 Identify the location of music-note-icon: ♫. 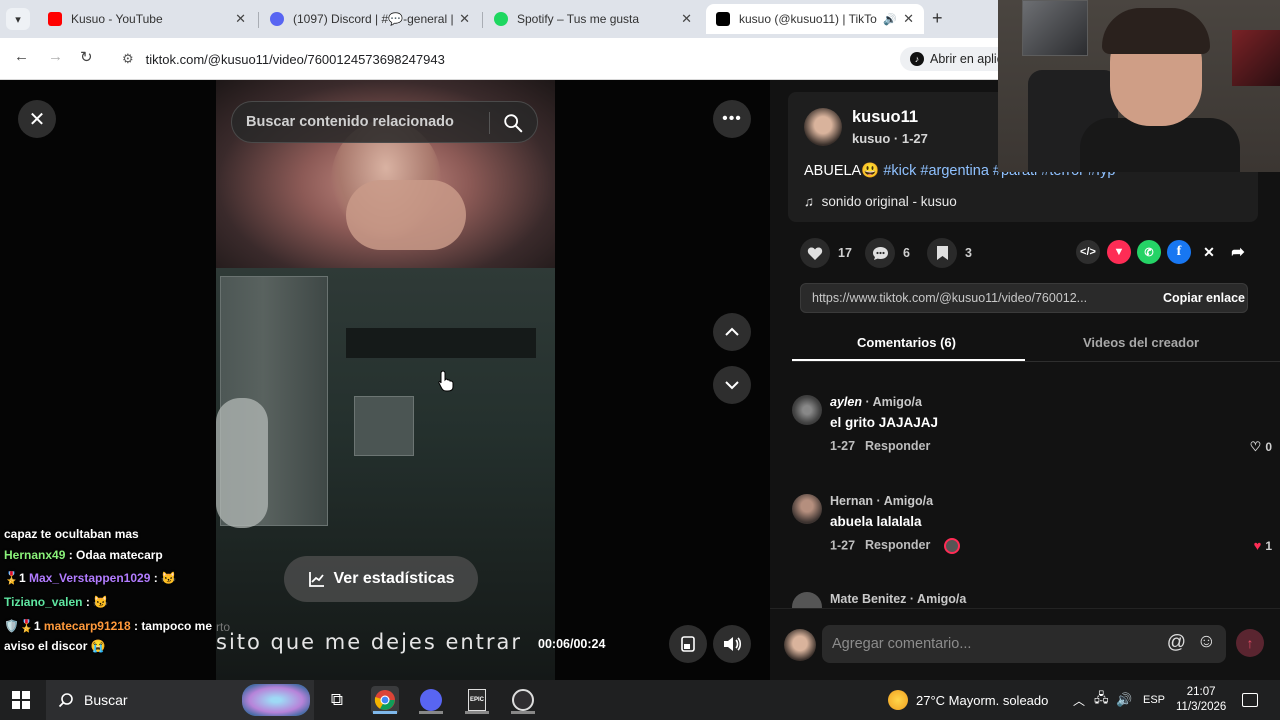
(809, 201).